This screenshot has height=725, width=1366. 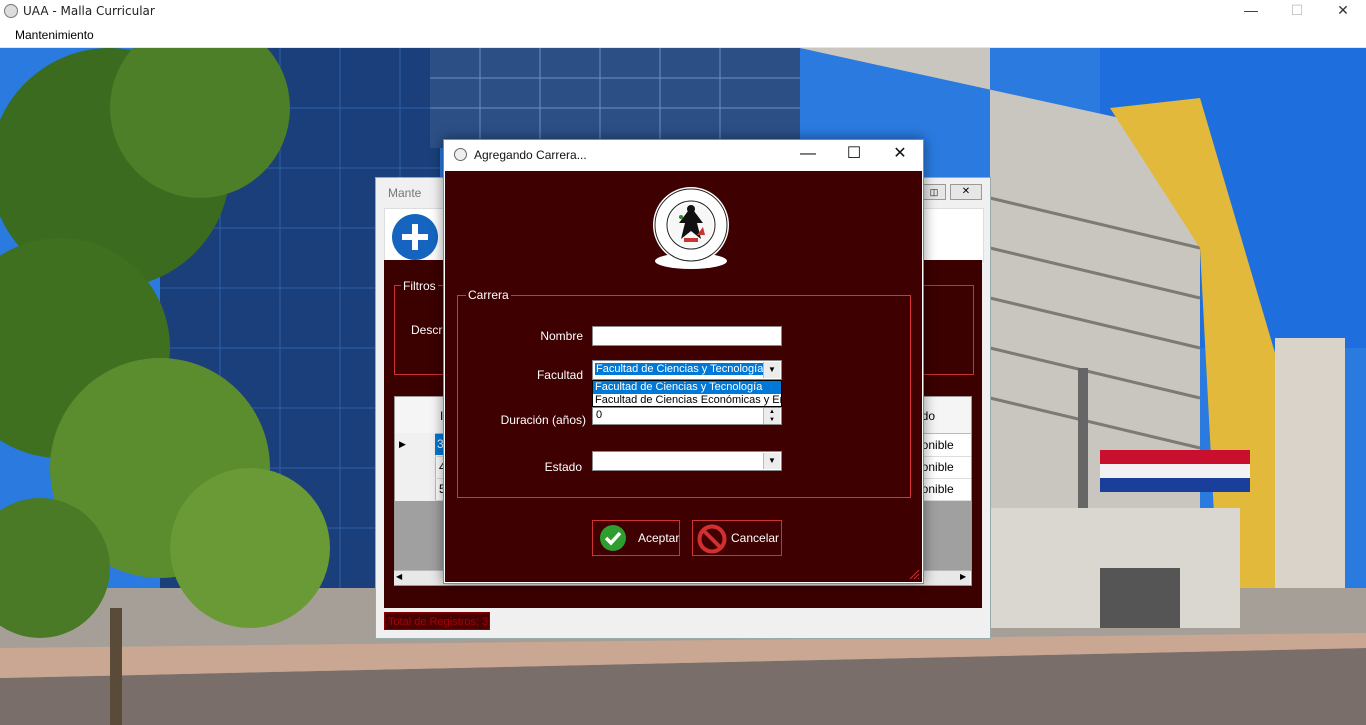 What do you see at coordinates (963, 576) in the screenshot?
I see `scroll-right-icon: ▶` at bounding box center [963, 576].